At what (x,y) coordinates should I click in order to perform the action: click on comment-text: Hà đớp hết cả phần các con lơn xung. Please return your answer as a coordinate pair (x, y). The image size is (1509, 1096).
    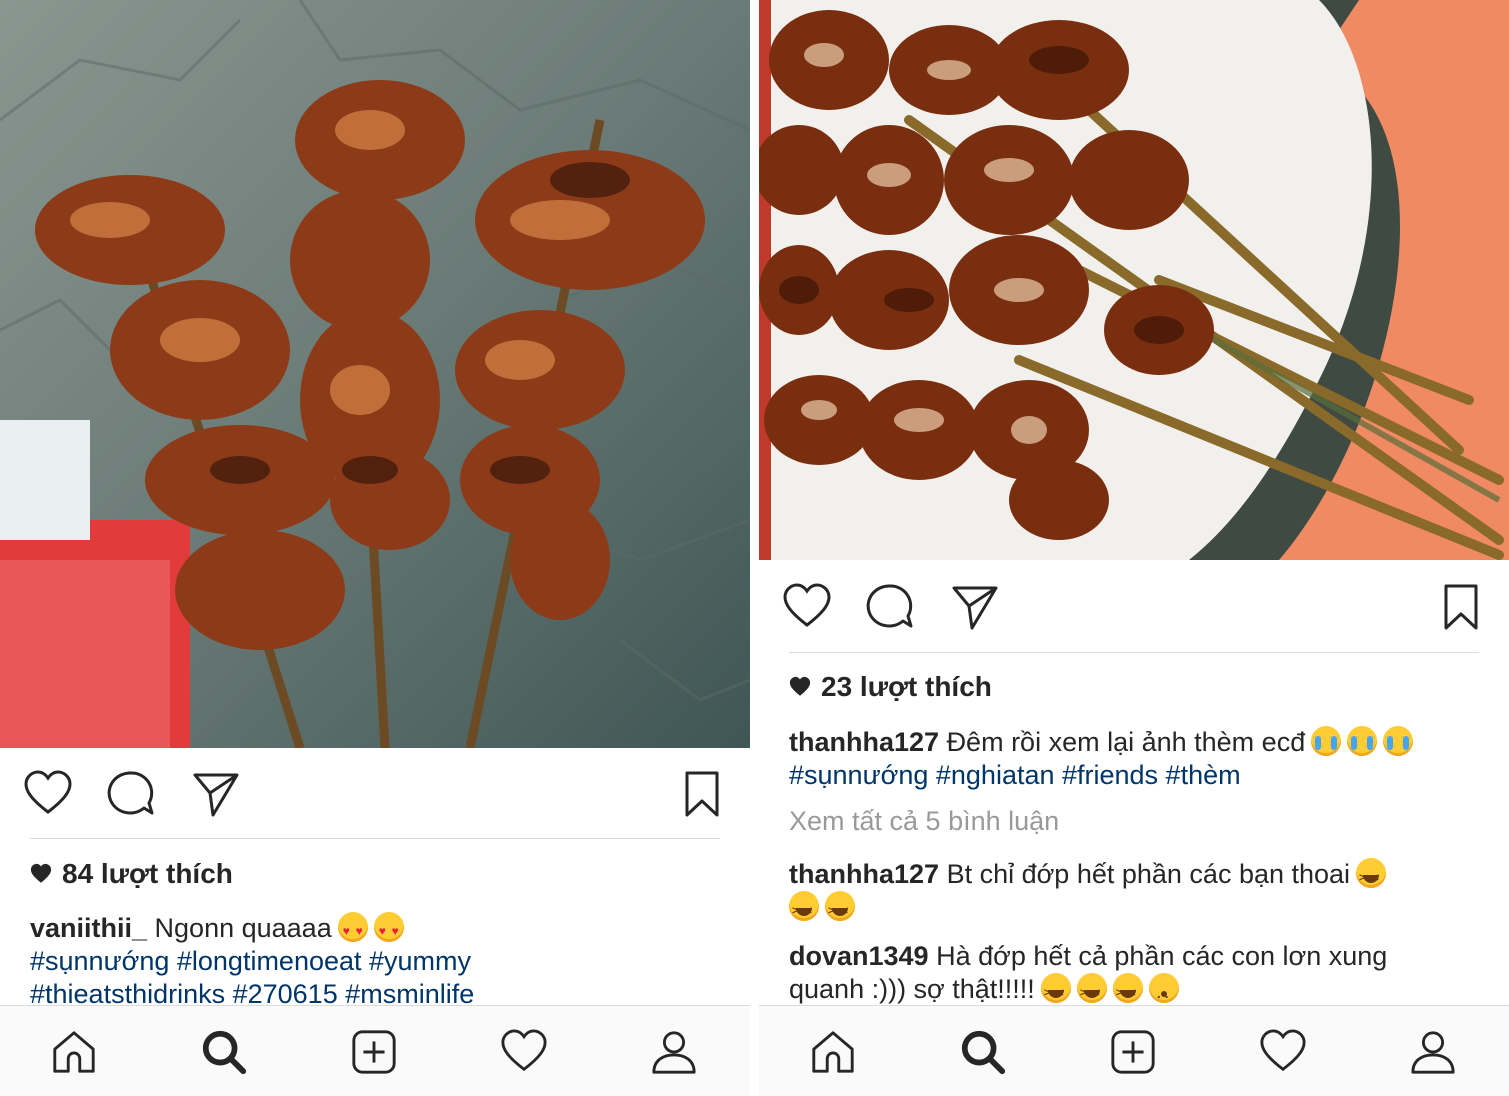
    Looking at the image, I should click on (1162, 956).